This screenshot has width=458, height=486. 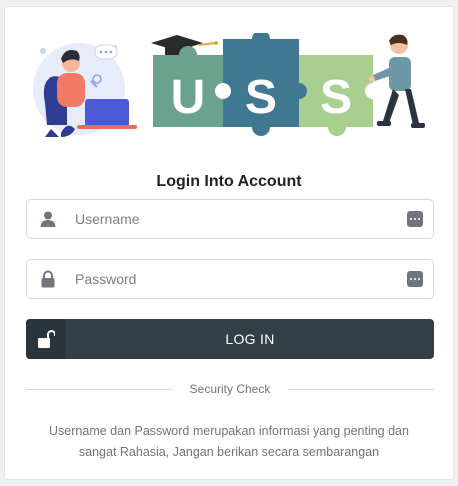 I want to click on login-button: LOG IN, so click(x=230, y=339).